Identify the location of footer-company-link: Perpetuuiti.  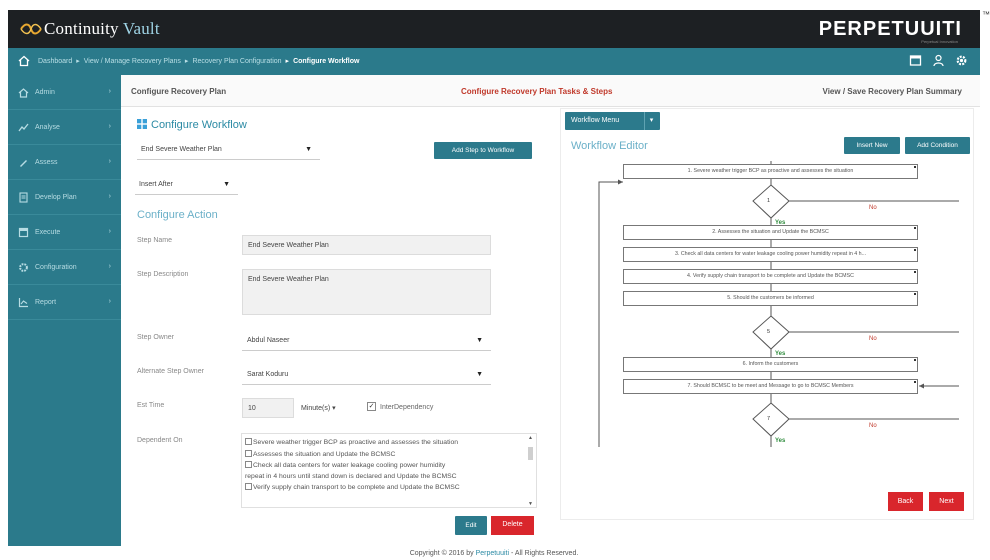
(492, 553).